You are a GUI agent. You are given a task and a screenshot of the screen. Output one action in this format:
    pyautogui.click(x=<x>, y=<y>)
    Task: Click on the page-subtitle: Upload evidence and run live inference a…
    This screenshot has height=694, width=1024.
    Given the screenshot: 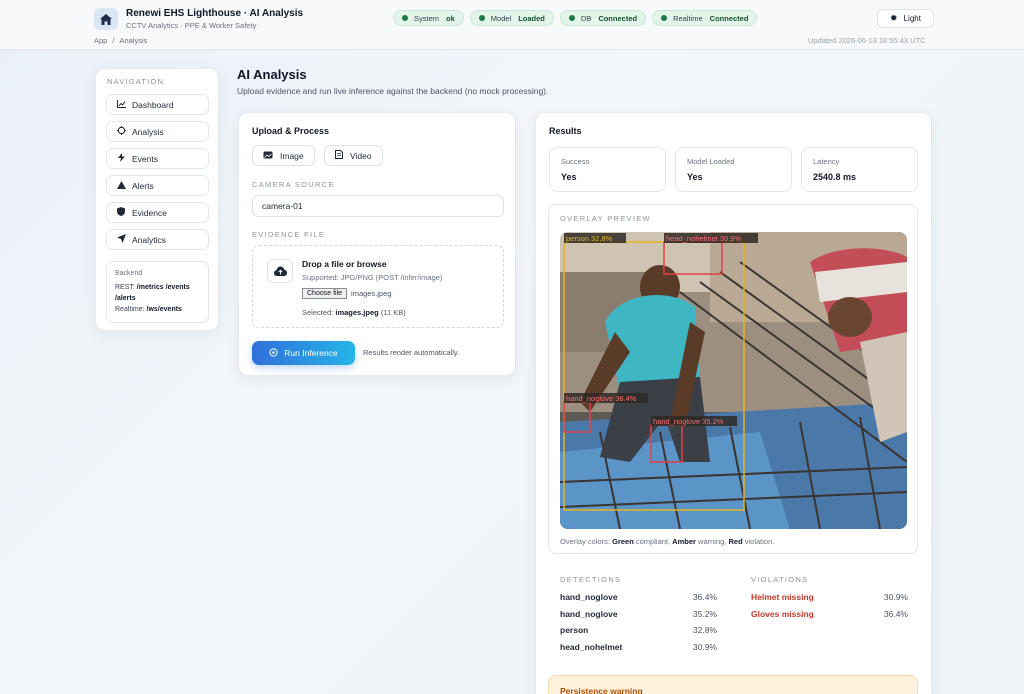 What is the action you would take?
    pyautogui.click(x=393, y=91)
    